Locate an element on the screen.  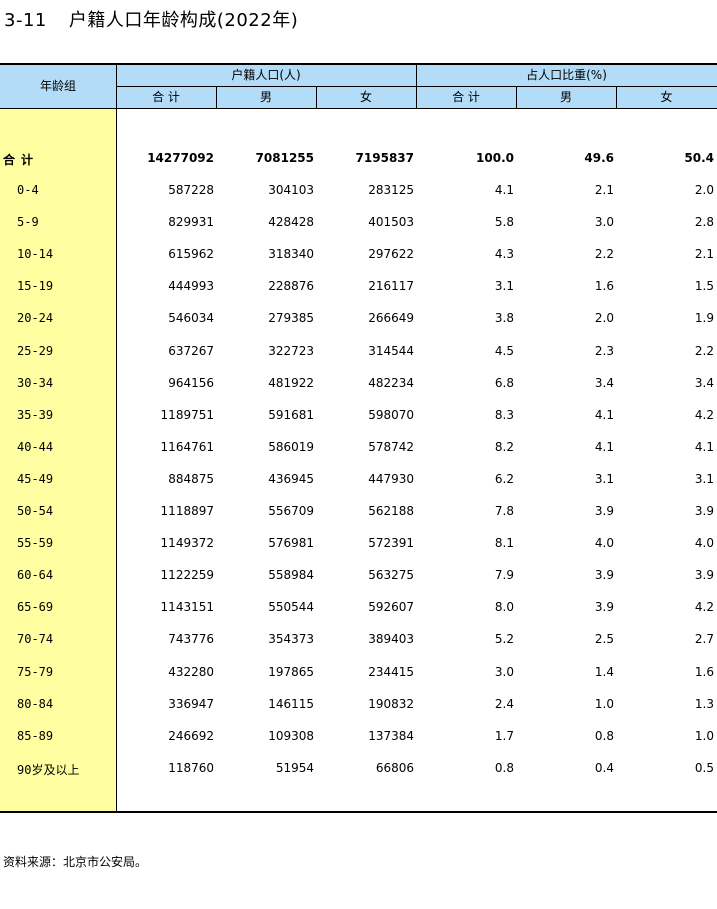
row-label: 10-14 is located at coordinates (35, 254).